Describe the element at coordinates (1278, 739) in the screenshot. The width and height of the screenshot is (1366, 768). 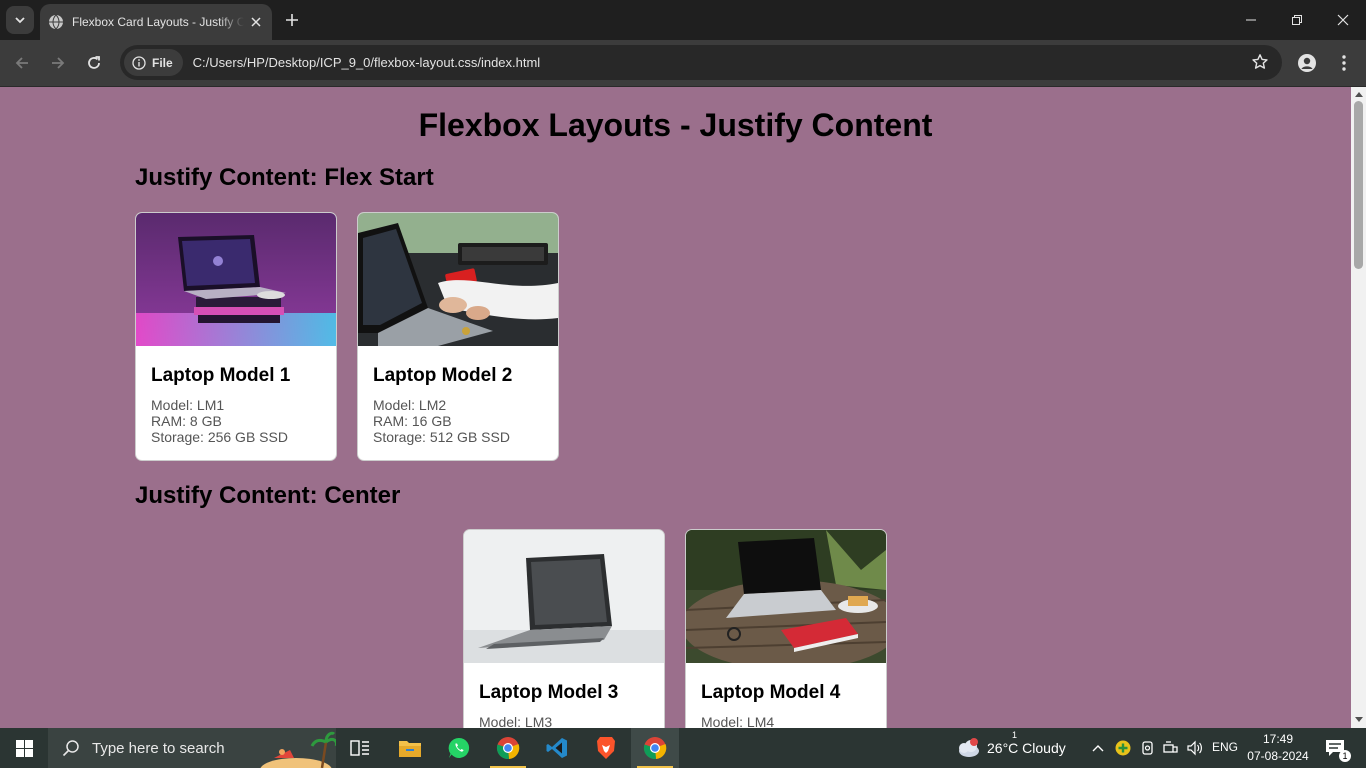
I see `clock-time: 17:49` at that location.